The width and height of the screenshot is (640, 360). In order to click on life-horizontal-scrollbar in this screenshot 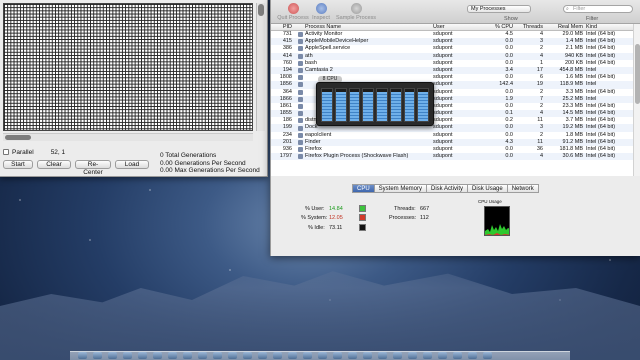, I will do `click(128, 137)`.